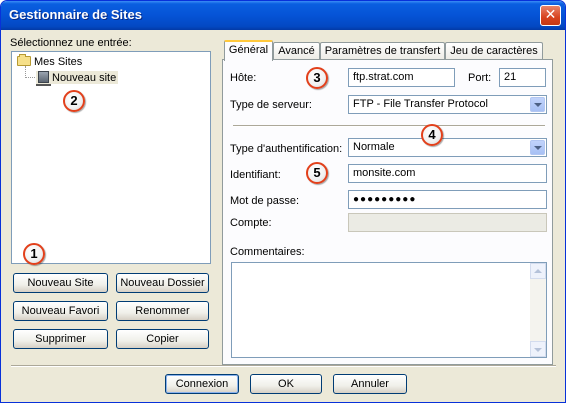  I want to click on user-label: Identifiant:, so click(255, 175).